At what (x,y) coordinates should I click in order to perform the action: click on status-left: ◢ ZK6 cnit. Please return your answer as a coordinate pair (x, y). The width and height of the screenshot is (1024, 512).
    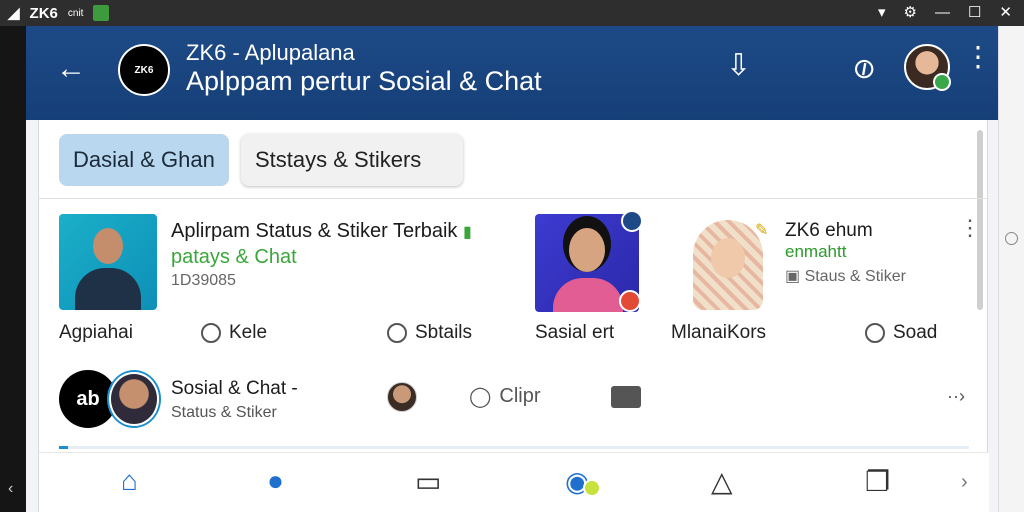
    Looking at the image, I should click on (59, 13).